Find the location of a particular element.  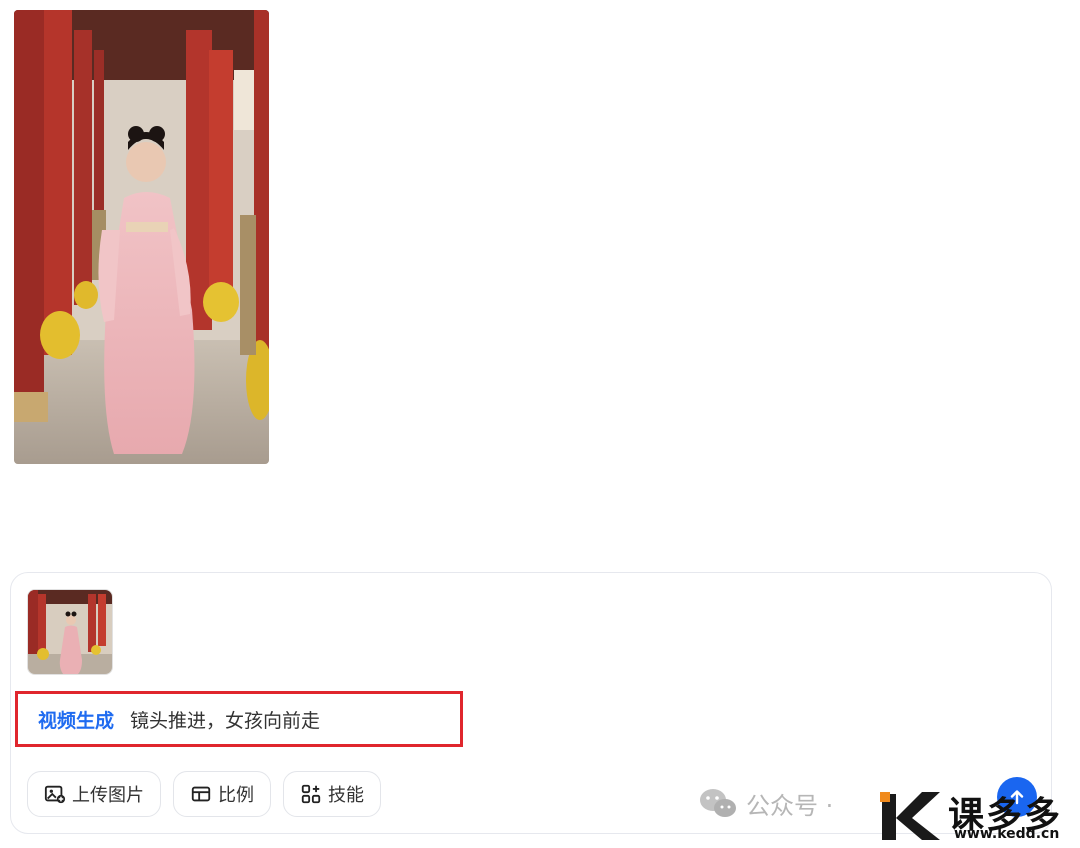

kedd-brand-url: www.kedd.cn is located at coordinates (1007, 834).